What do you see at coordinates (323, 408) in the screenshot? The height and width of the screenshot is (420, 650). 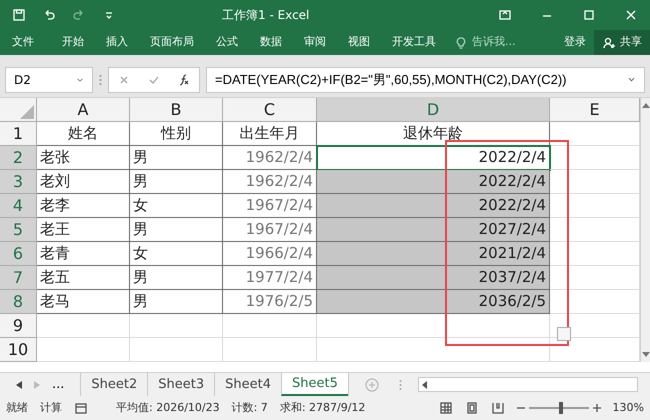 I see `status-sum: 求和: 2787/9/12` at bounding box center [323, 408].